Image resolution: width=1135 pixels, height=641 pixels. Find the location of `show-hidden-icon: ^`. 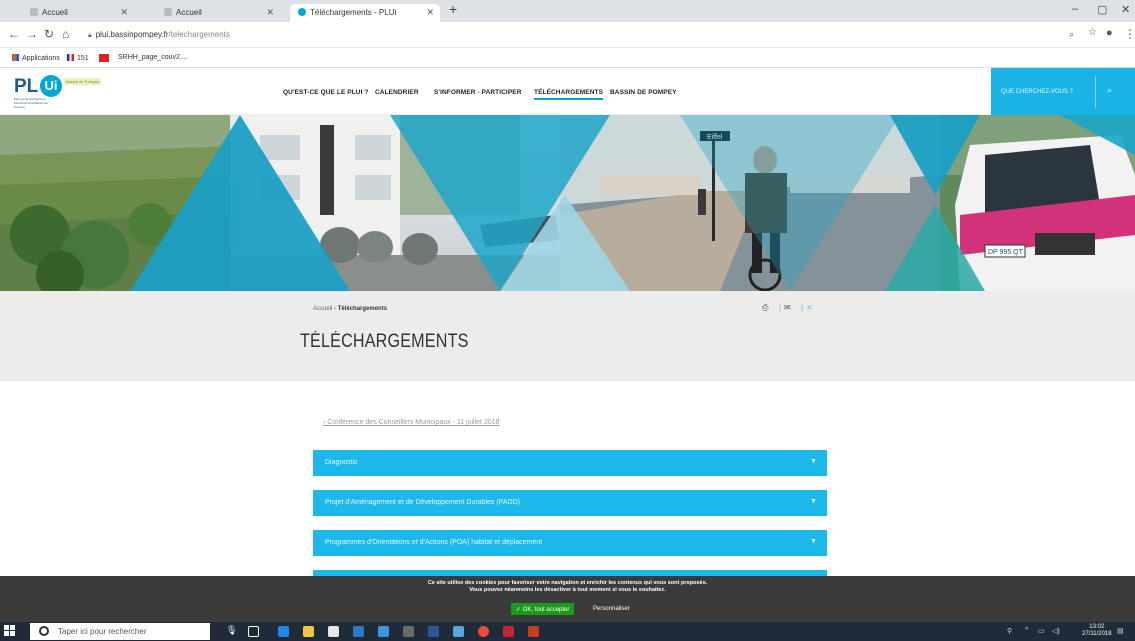

show-hidden-icon: ^ is located at coordinates (1026, 630).